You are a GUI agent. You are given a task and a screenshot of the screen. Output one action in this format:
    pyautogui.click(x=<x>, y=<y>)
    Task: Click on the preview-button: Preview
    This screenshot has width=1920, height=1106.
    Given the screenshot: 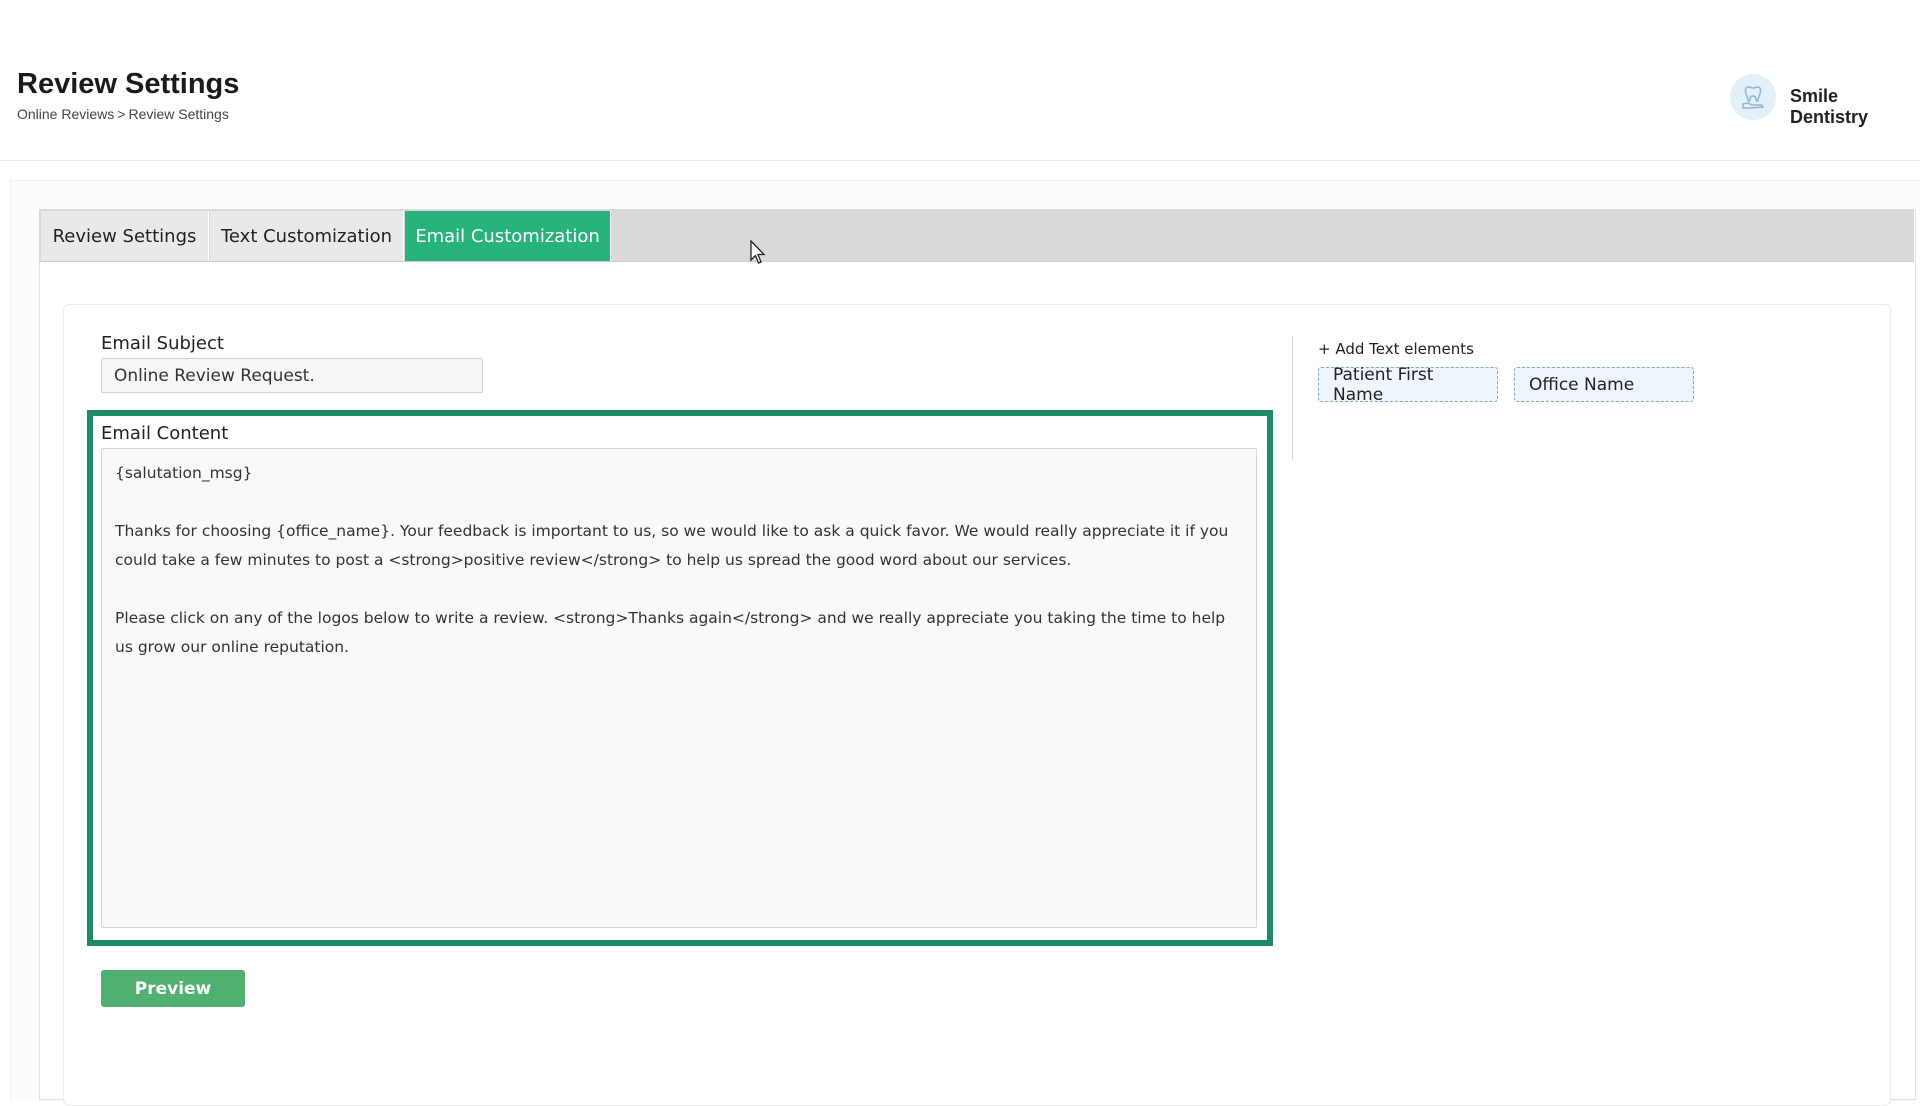 What is the action you would take?
    pyautogui.click(x=173, y=988)
    